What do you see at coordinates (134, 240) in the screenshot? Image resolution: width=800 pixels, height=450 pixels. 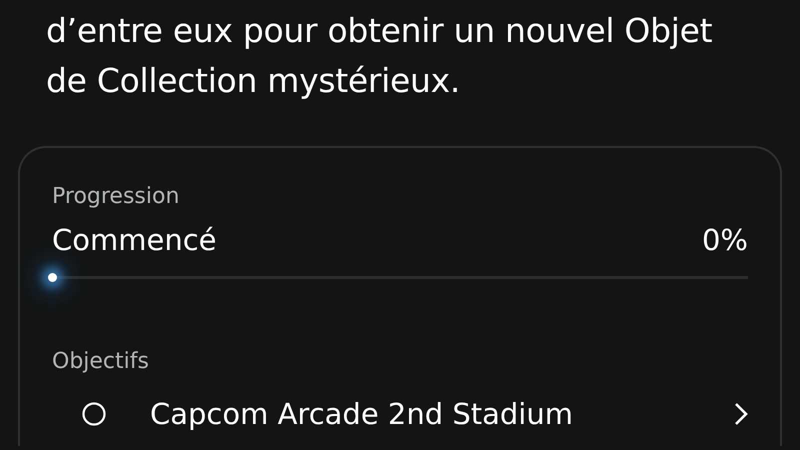 I see `status-text: Commencé` at bounding box center [134, 240].